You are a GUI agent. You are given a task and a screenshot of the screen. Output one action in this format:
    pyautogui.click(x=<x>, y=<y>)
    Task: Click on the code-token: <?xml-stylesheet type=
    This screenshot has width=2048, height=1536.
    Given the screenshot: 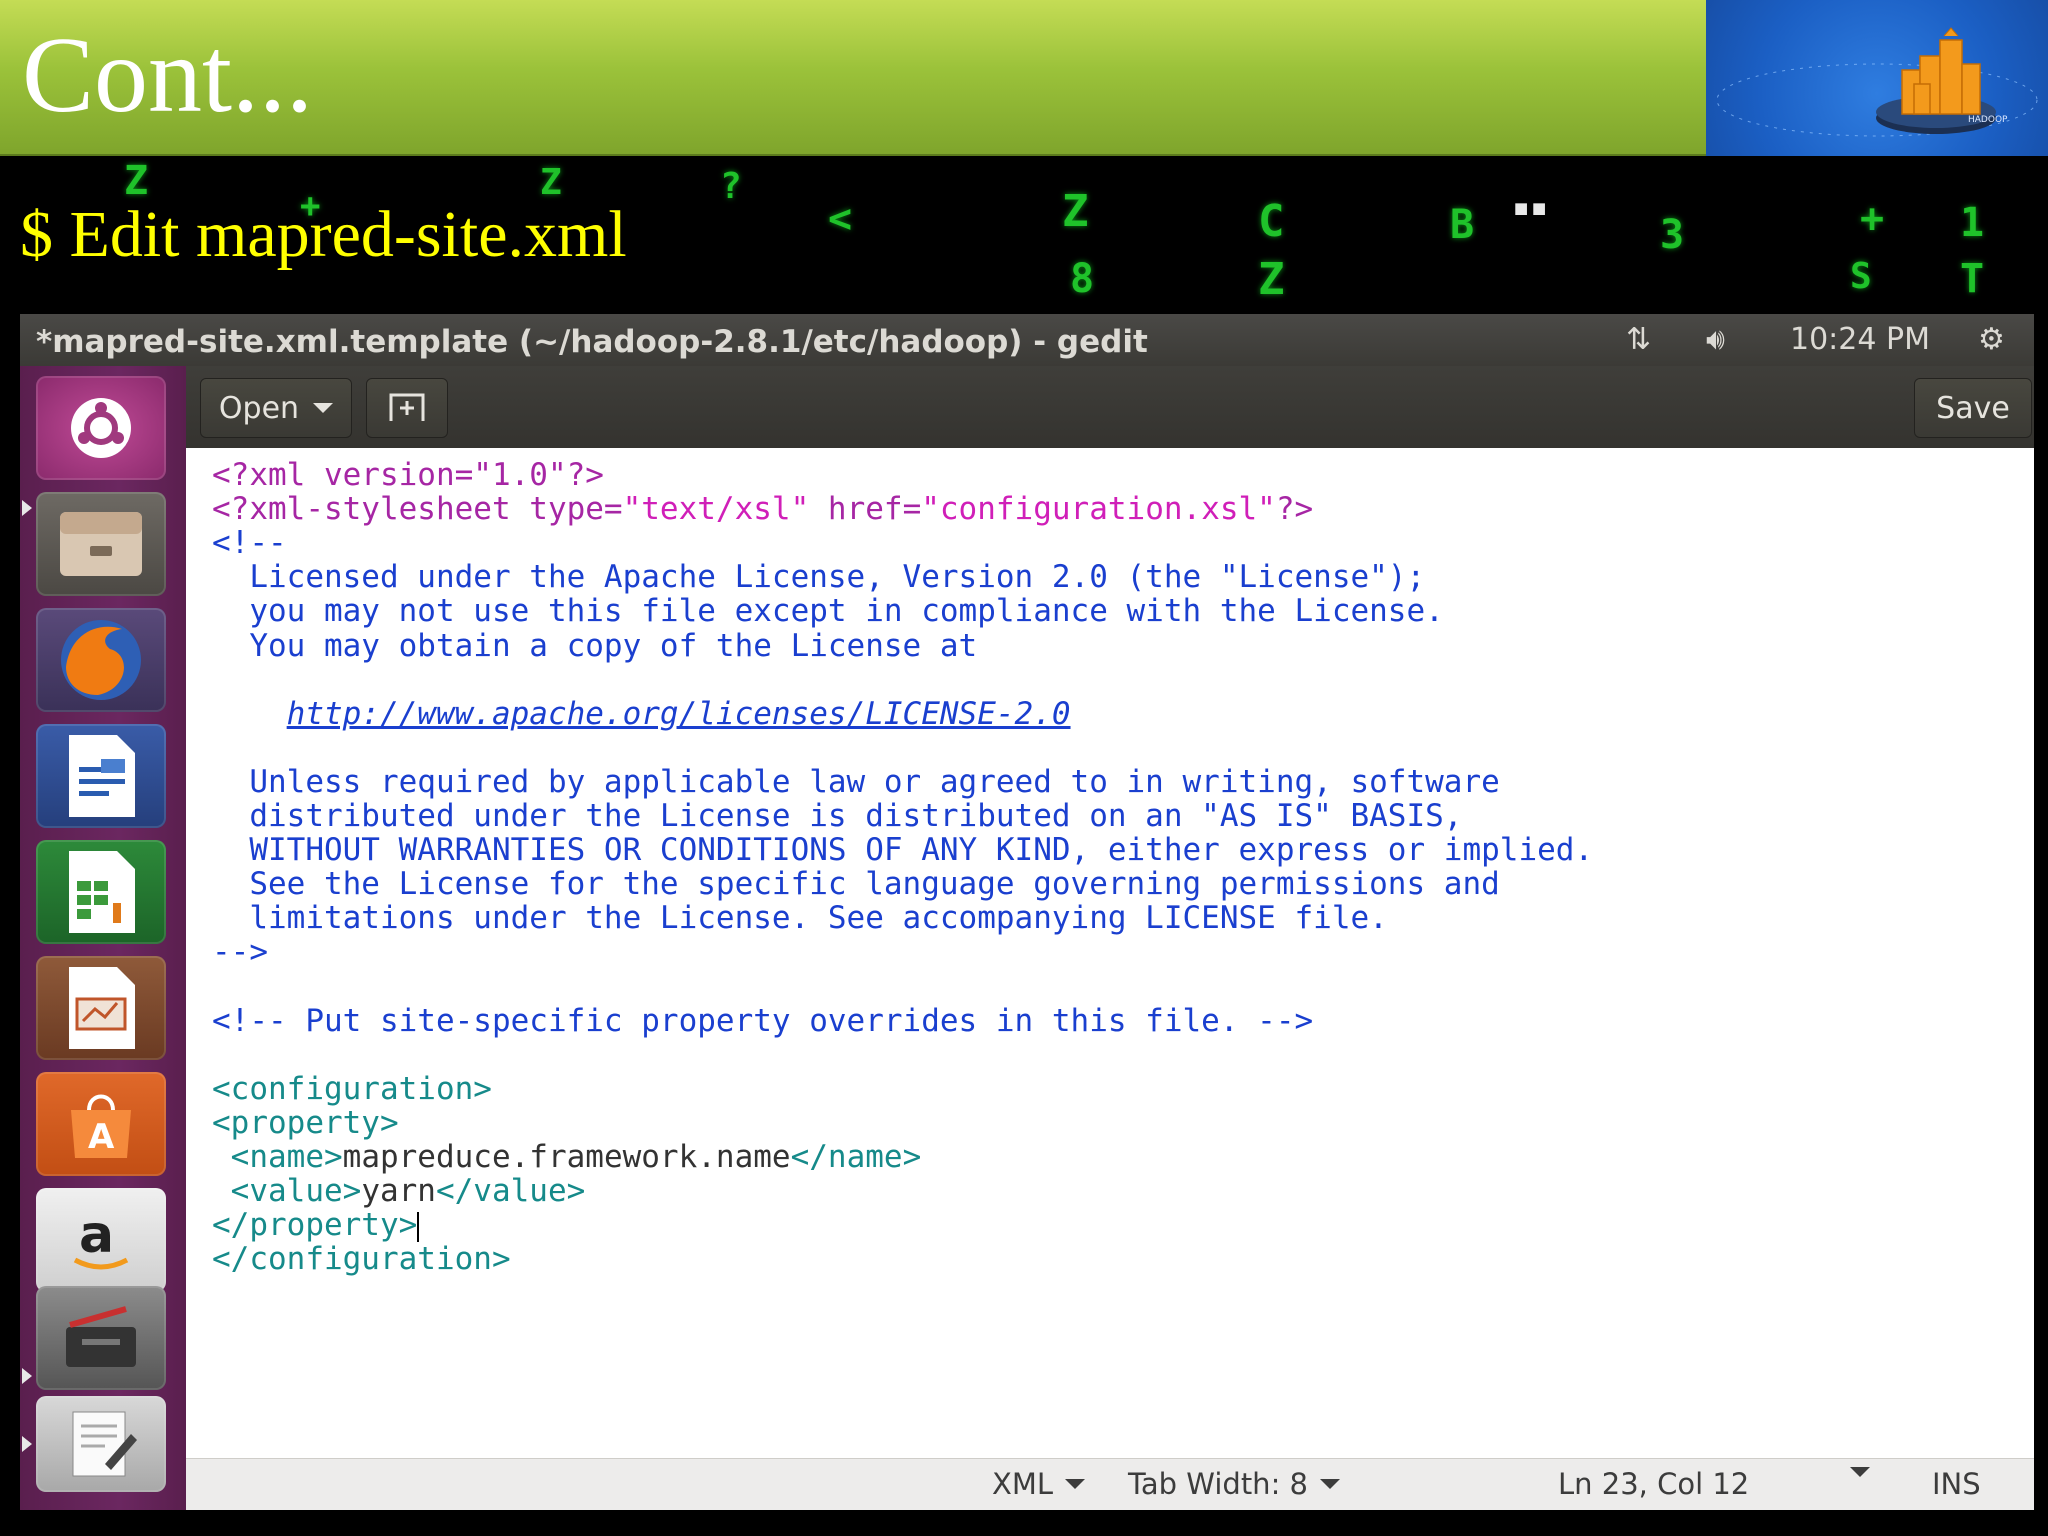 What is the action you would take?
    pyautogui.click(x=417, y=509)
    